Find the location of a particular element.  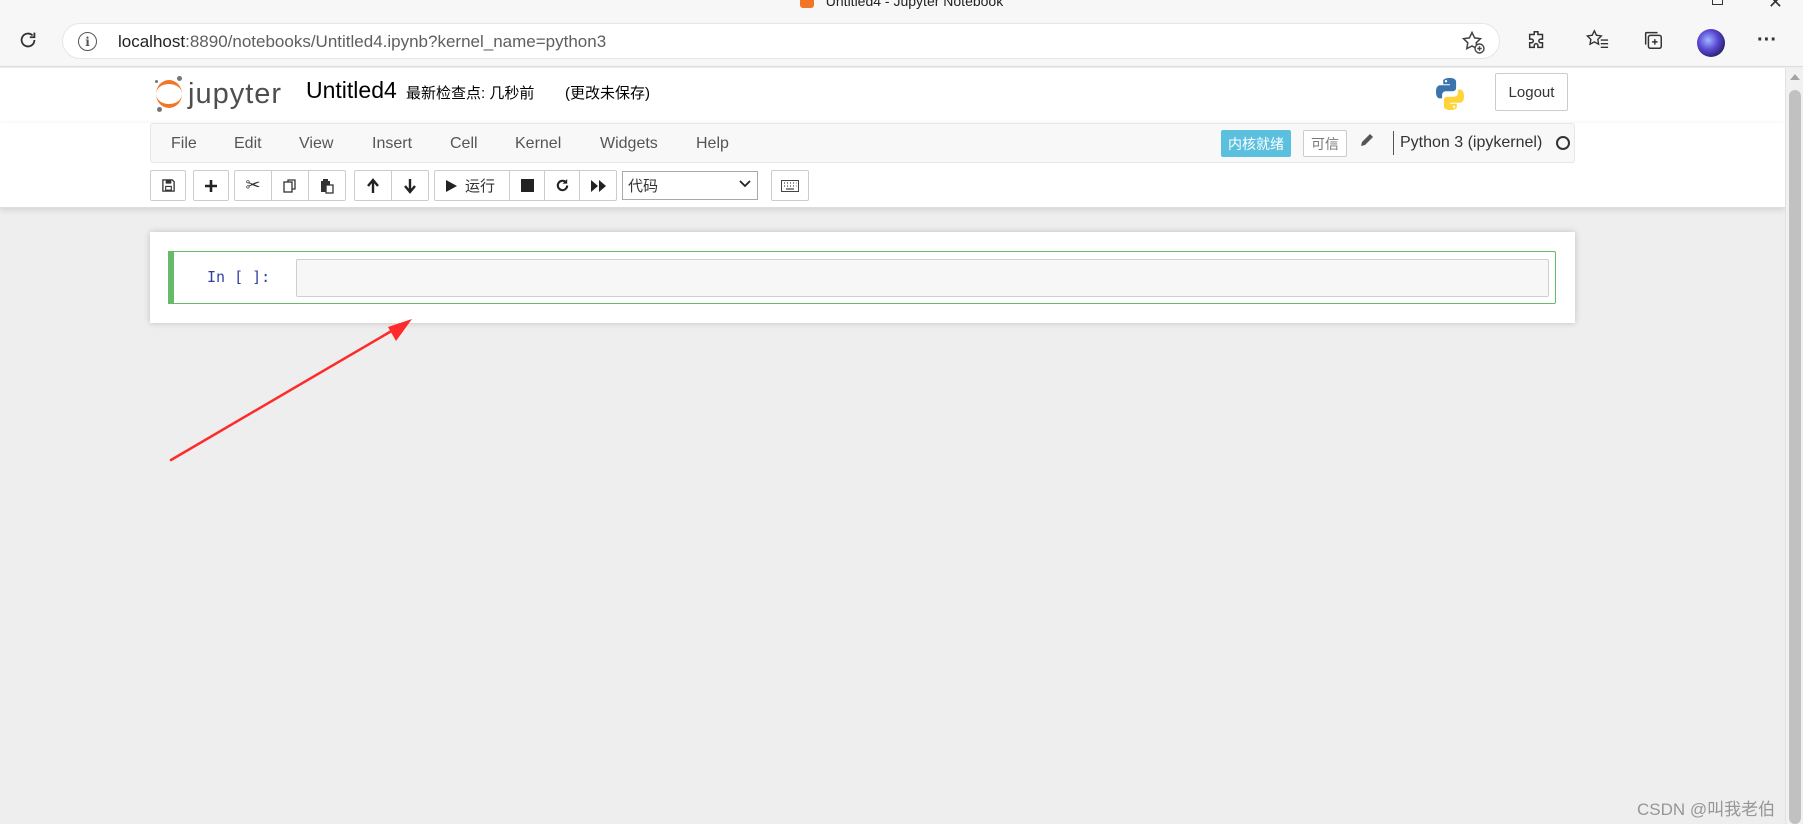

logout-button: Logout is located at coordinates (1531, 92).